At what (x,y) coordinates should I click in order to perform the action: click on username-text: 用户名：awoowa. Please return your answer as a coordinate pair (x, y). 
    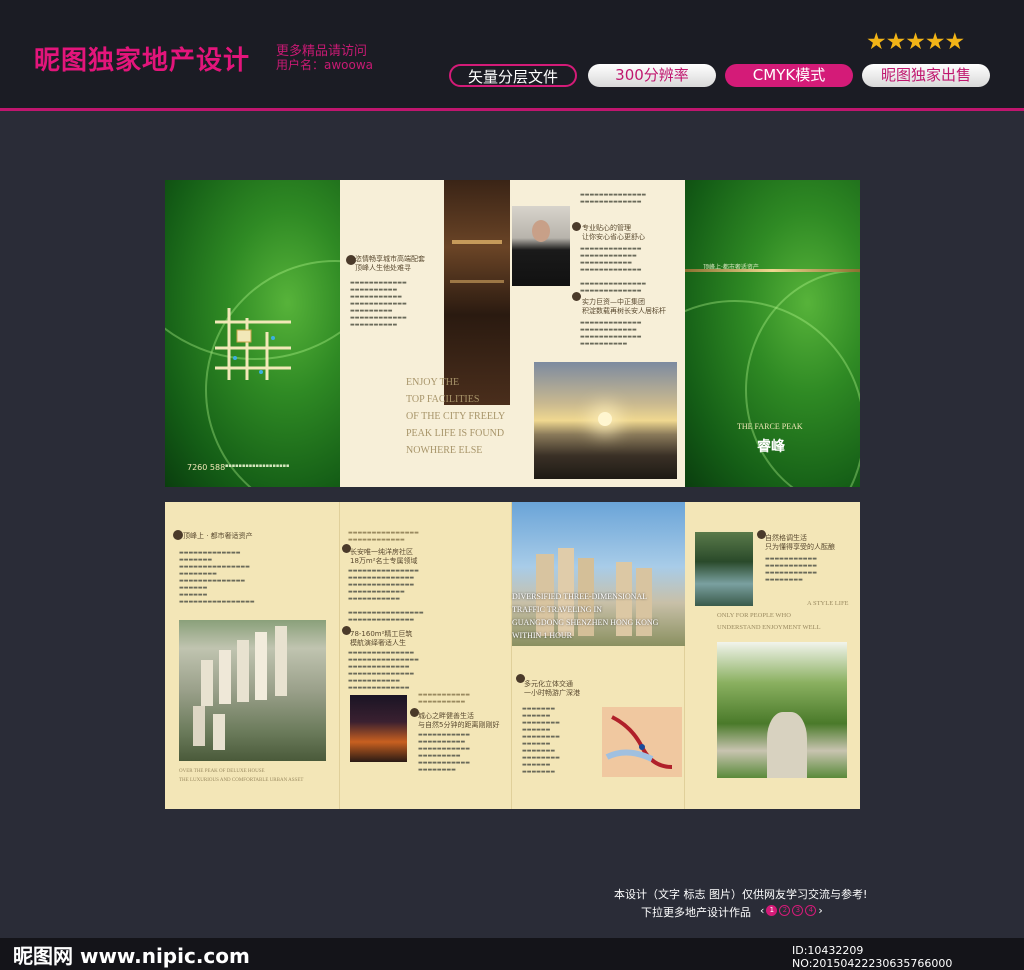
    Looking at the image, I should click on (325, 65).